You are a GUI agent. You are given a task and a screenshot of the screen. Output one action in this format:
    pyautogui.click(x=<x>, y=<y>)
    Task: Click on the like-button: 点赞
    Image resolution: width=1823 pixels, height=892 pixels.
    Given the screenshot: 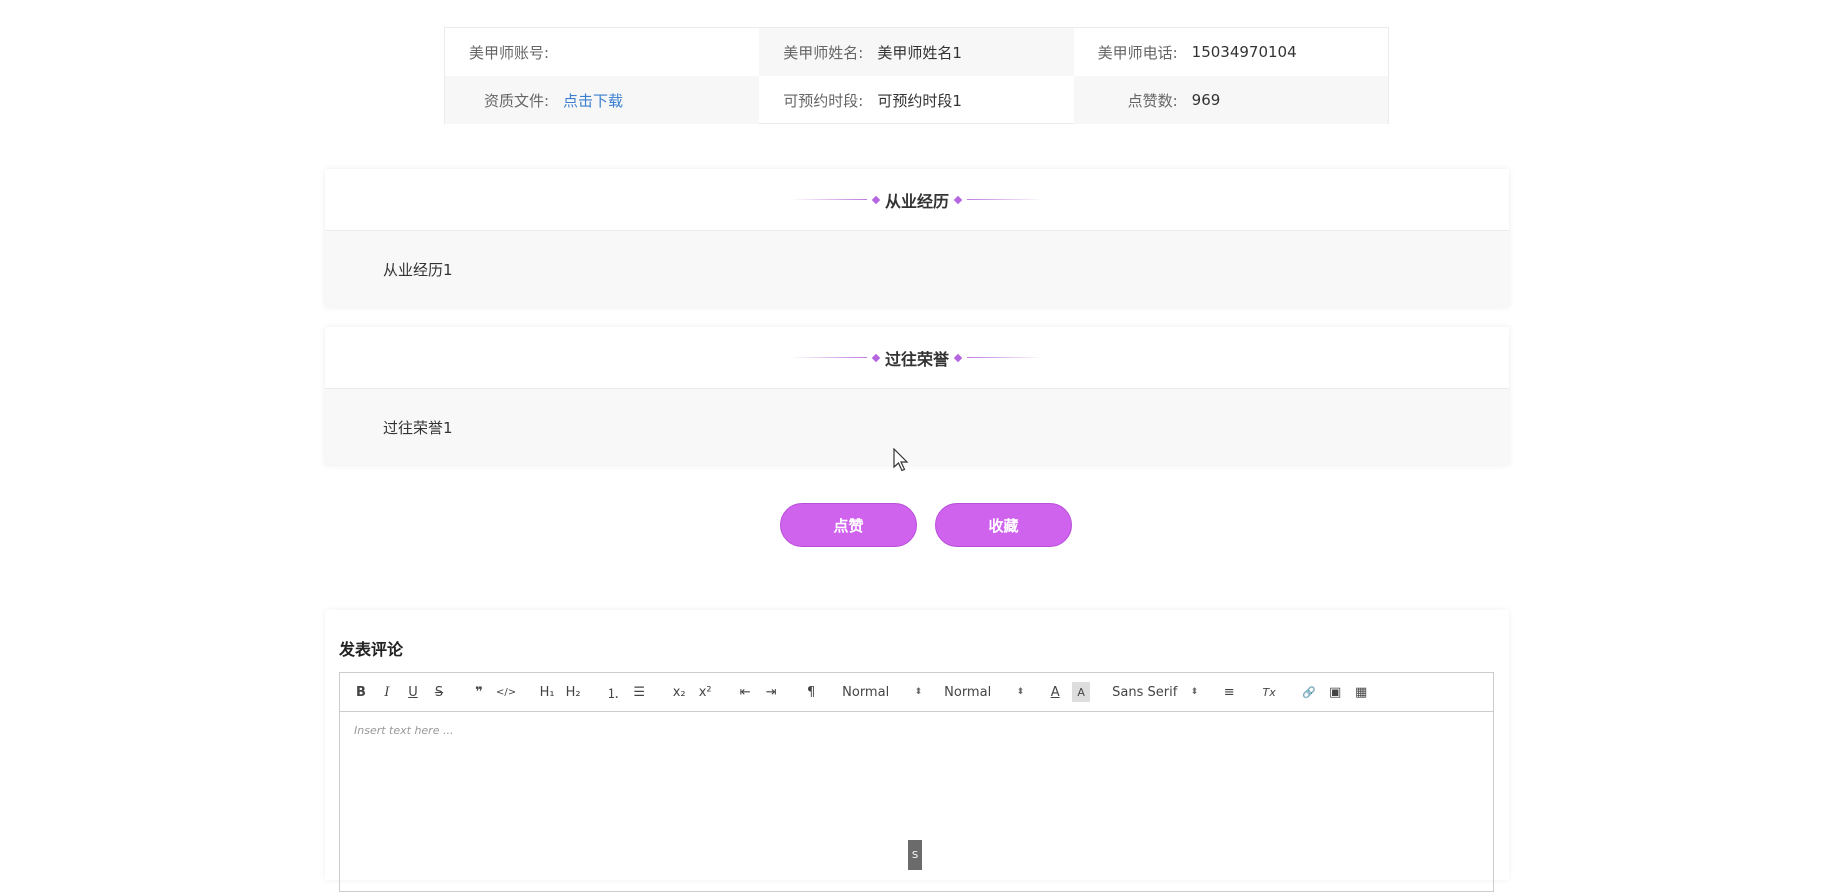 What is the action you would take?
    pyautogui.click(x=848, y=525)
    